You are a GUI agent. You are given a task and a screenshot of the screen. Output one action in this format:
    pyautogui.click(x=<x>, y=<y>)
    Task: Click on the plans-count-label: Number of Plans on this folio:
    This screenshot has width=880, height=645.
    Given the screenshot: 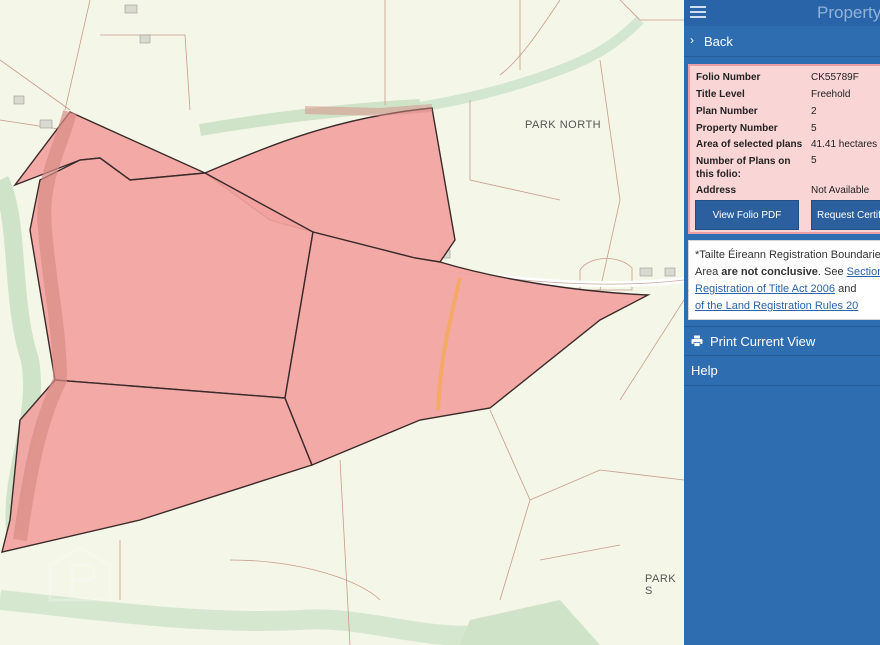 What is the action you would take?
    pyautogui.click(x=743, y=168)
    